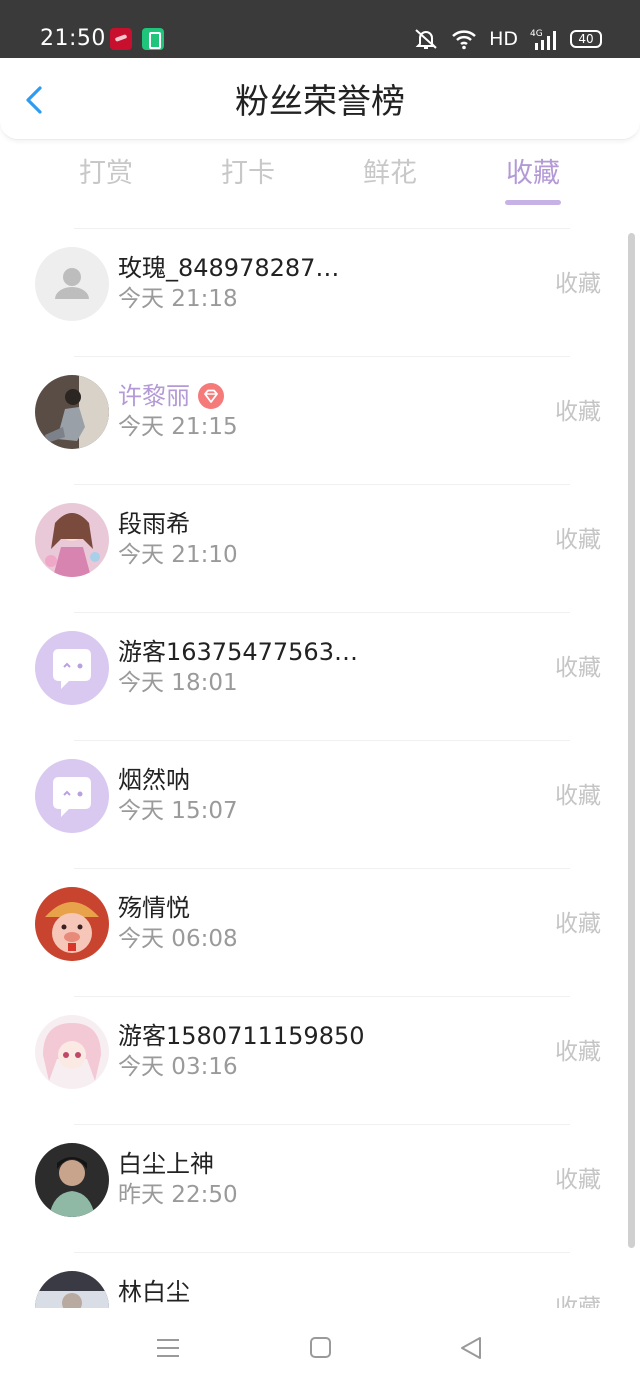  Describe the element at coordinates (154, 524) in the screenshot. I see `user-name: 段雨希` at that location.